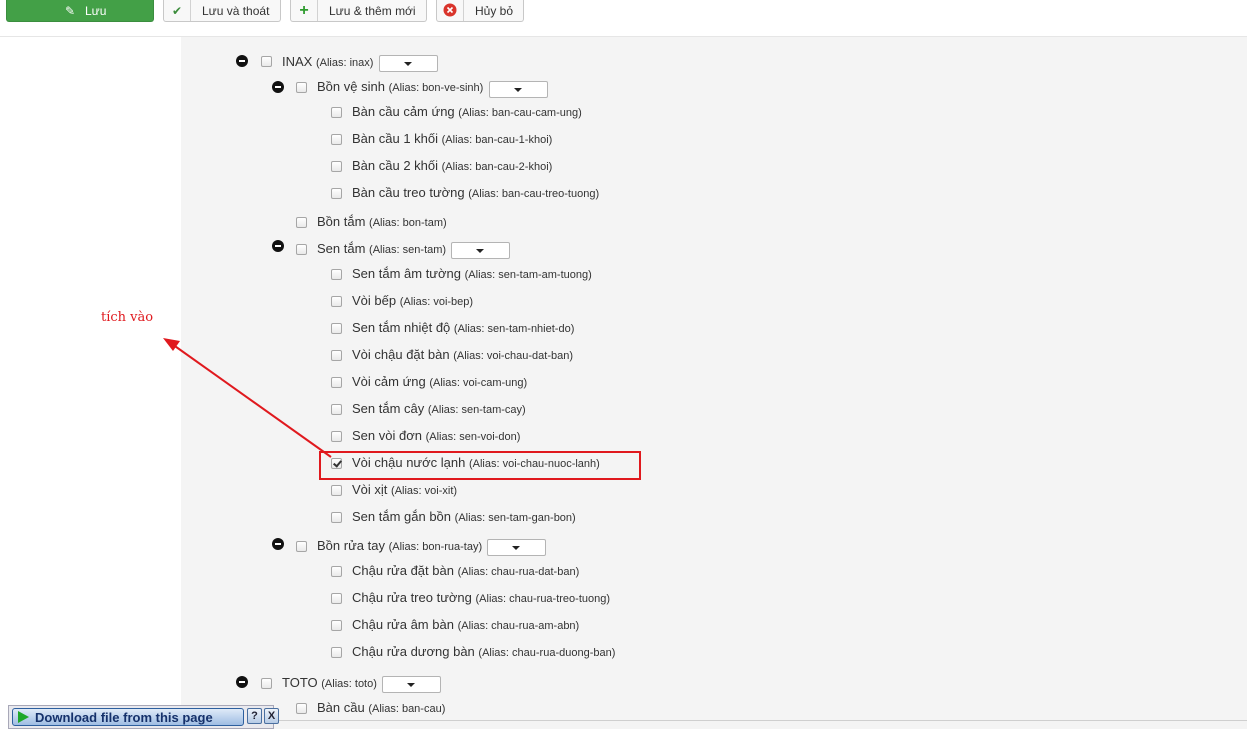  I want to click on save-and-new-button: + Lưu & thêm mới, so click(358, 11).